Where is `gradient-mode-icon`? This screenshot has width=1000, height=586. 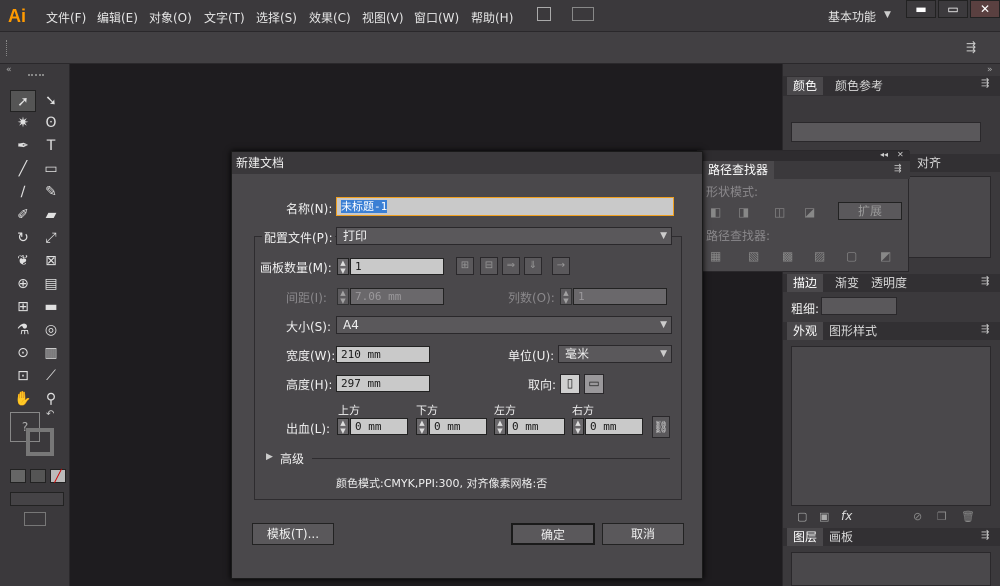
gradient-mode-icon is located at coordinates (38, 476).